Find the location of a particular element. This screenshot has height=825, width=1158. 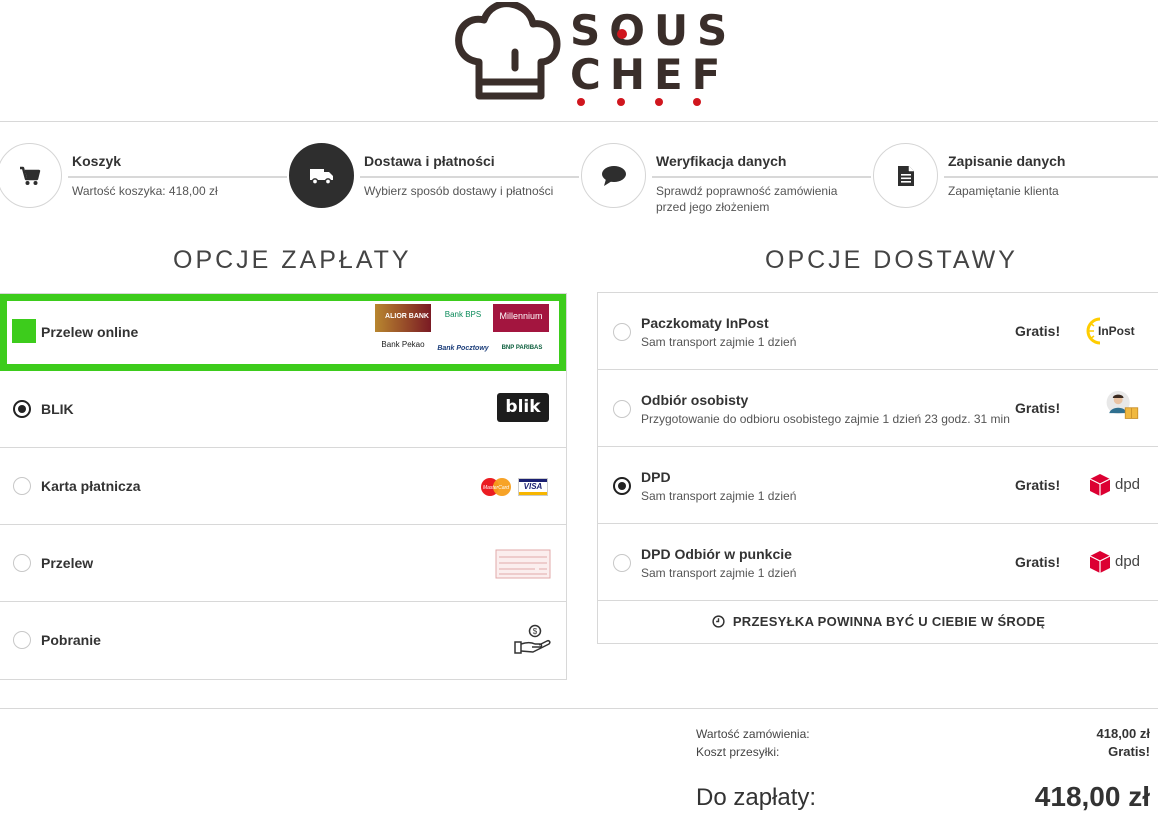

total-value: 418,00 zł is located at coordinates (1092, 796).